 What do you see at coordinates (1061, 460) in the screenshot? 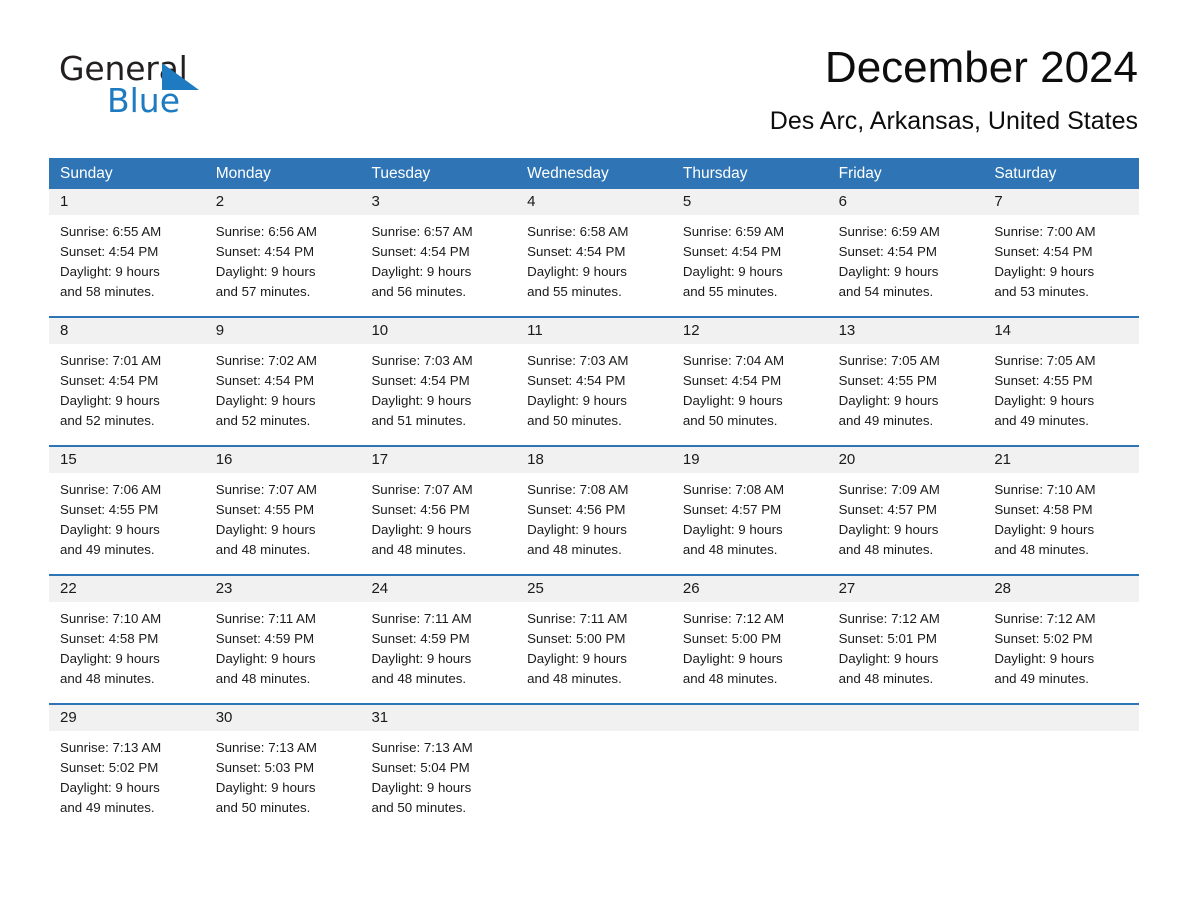
I see `day-number: 21` at bounding box center [1061, 460].